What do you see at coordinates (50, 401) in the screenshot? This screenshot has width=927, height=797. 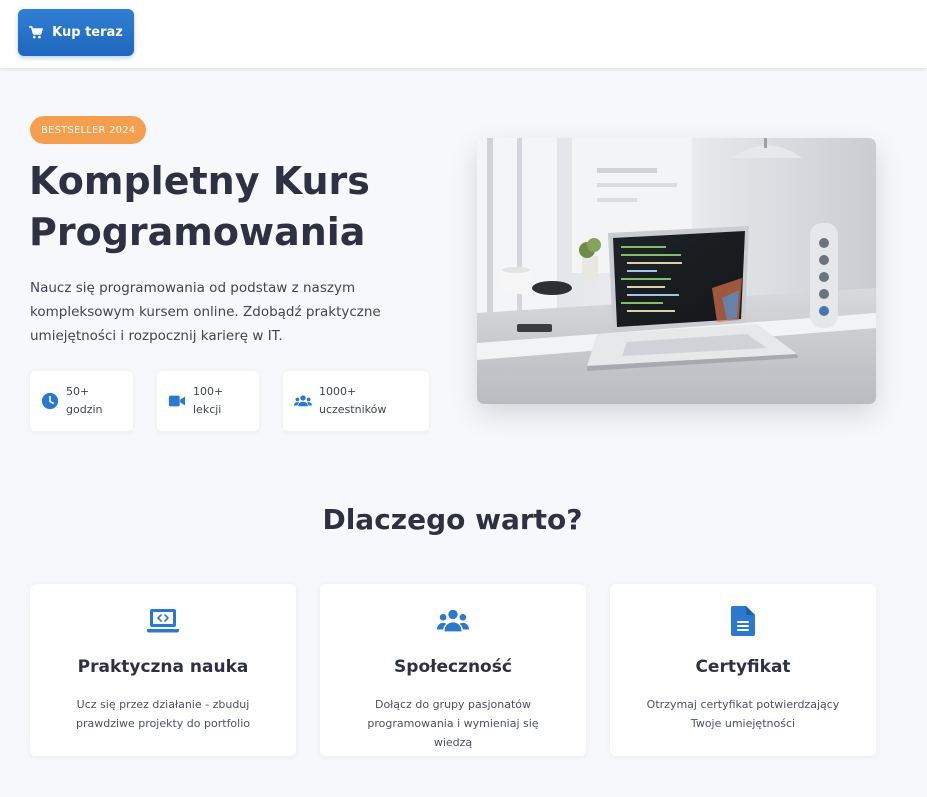 I see `clock-icon` at bounding box center [50, 401].